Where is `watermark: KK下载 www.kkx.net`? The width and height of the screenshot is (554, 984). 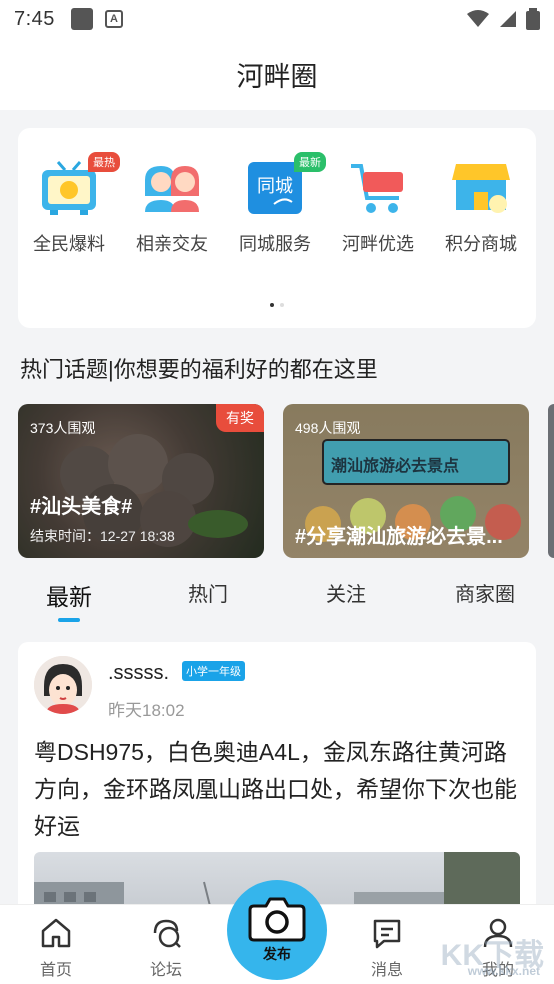 watermark: KK下载 www.kkx.net is located at coordinates (492, 954).